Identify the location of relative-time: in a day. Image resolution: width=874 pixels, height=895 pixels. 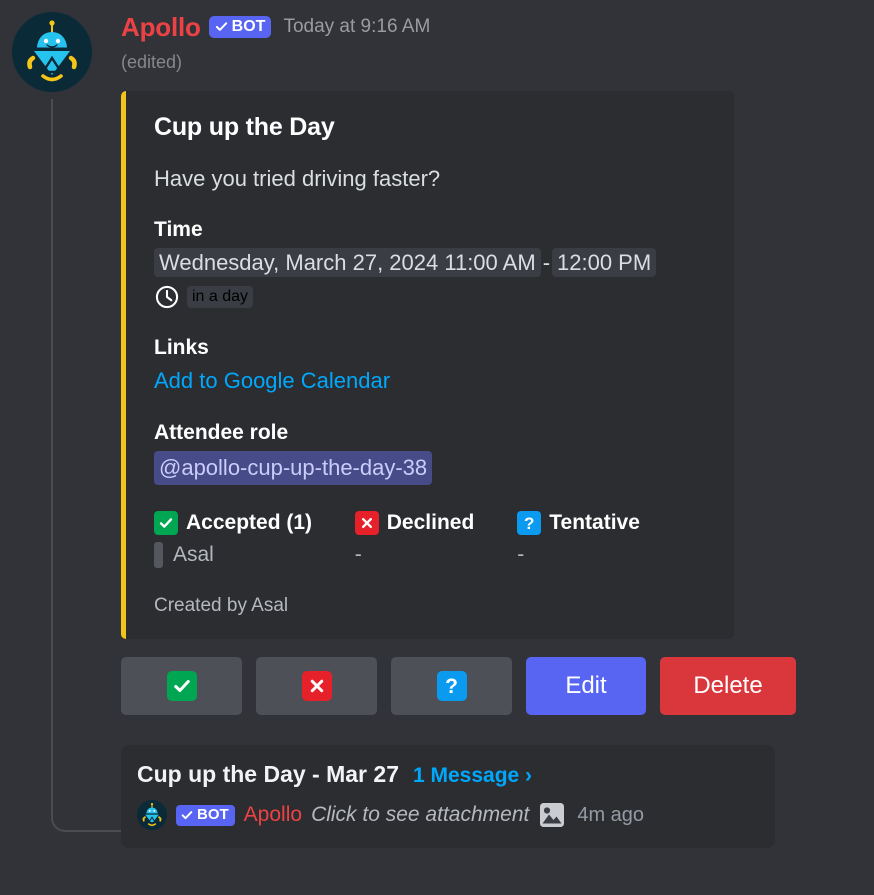
(220, 296).